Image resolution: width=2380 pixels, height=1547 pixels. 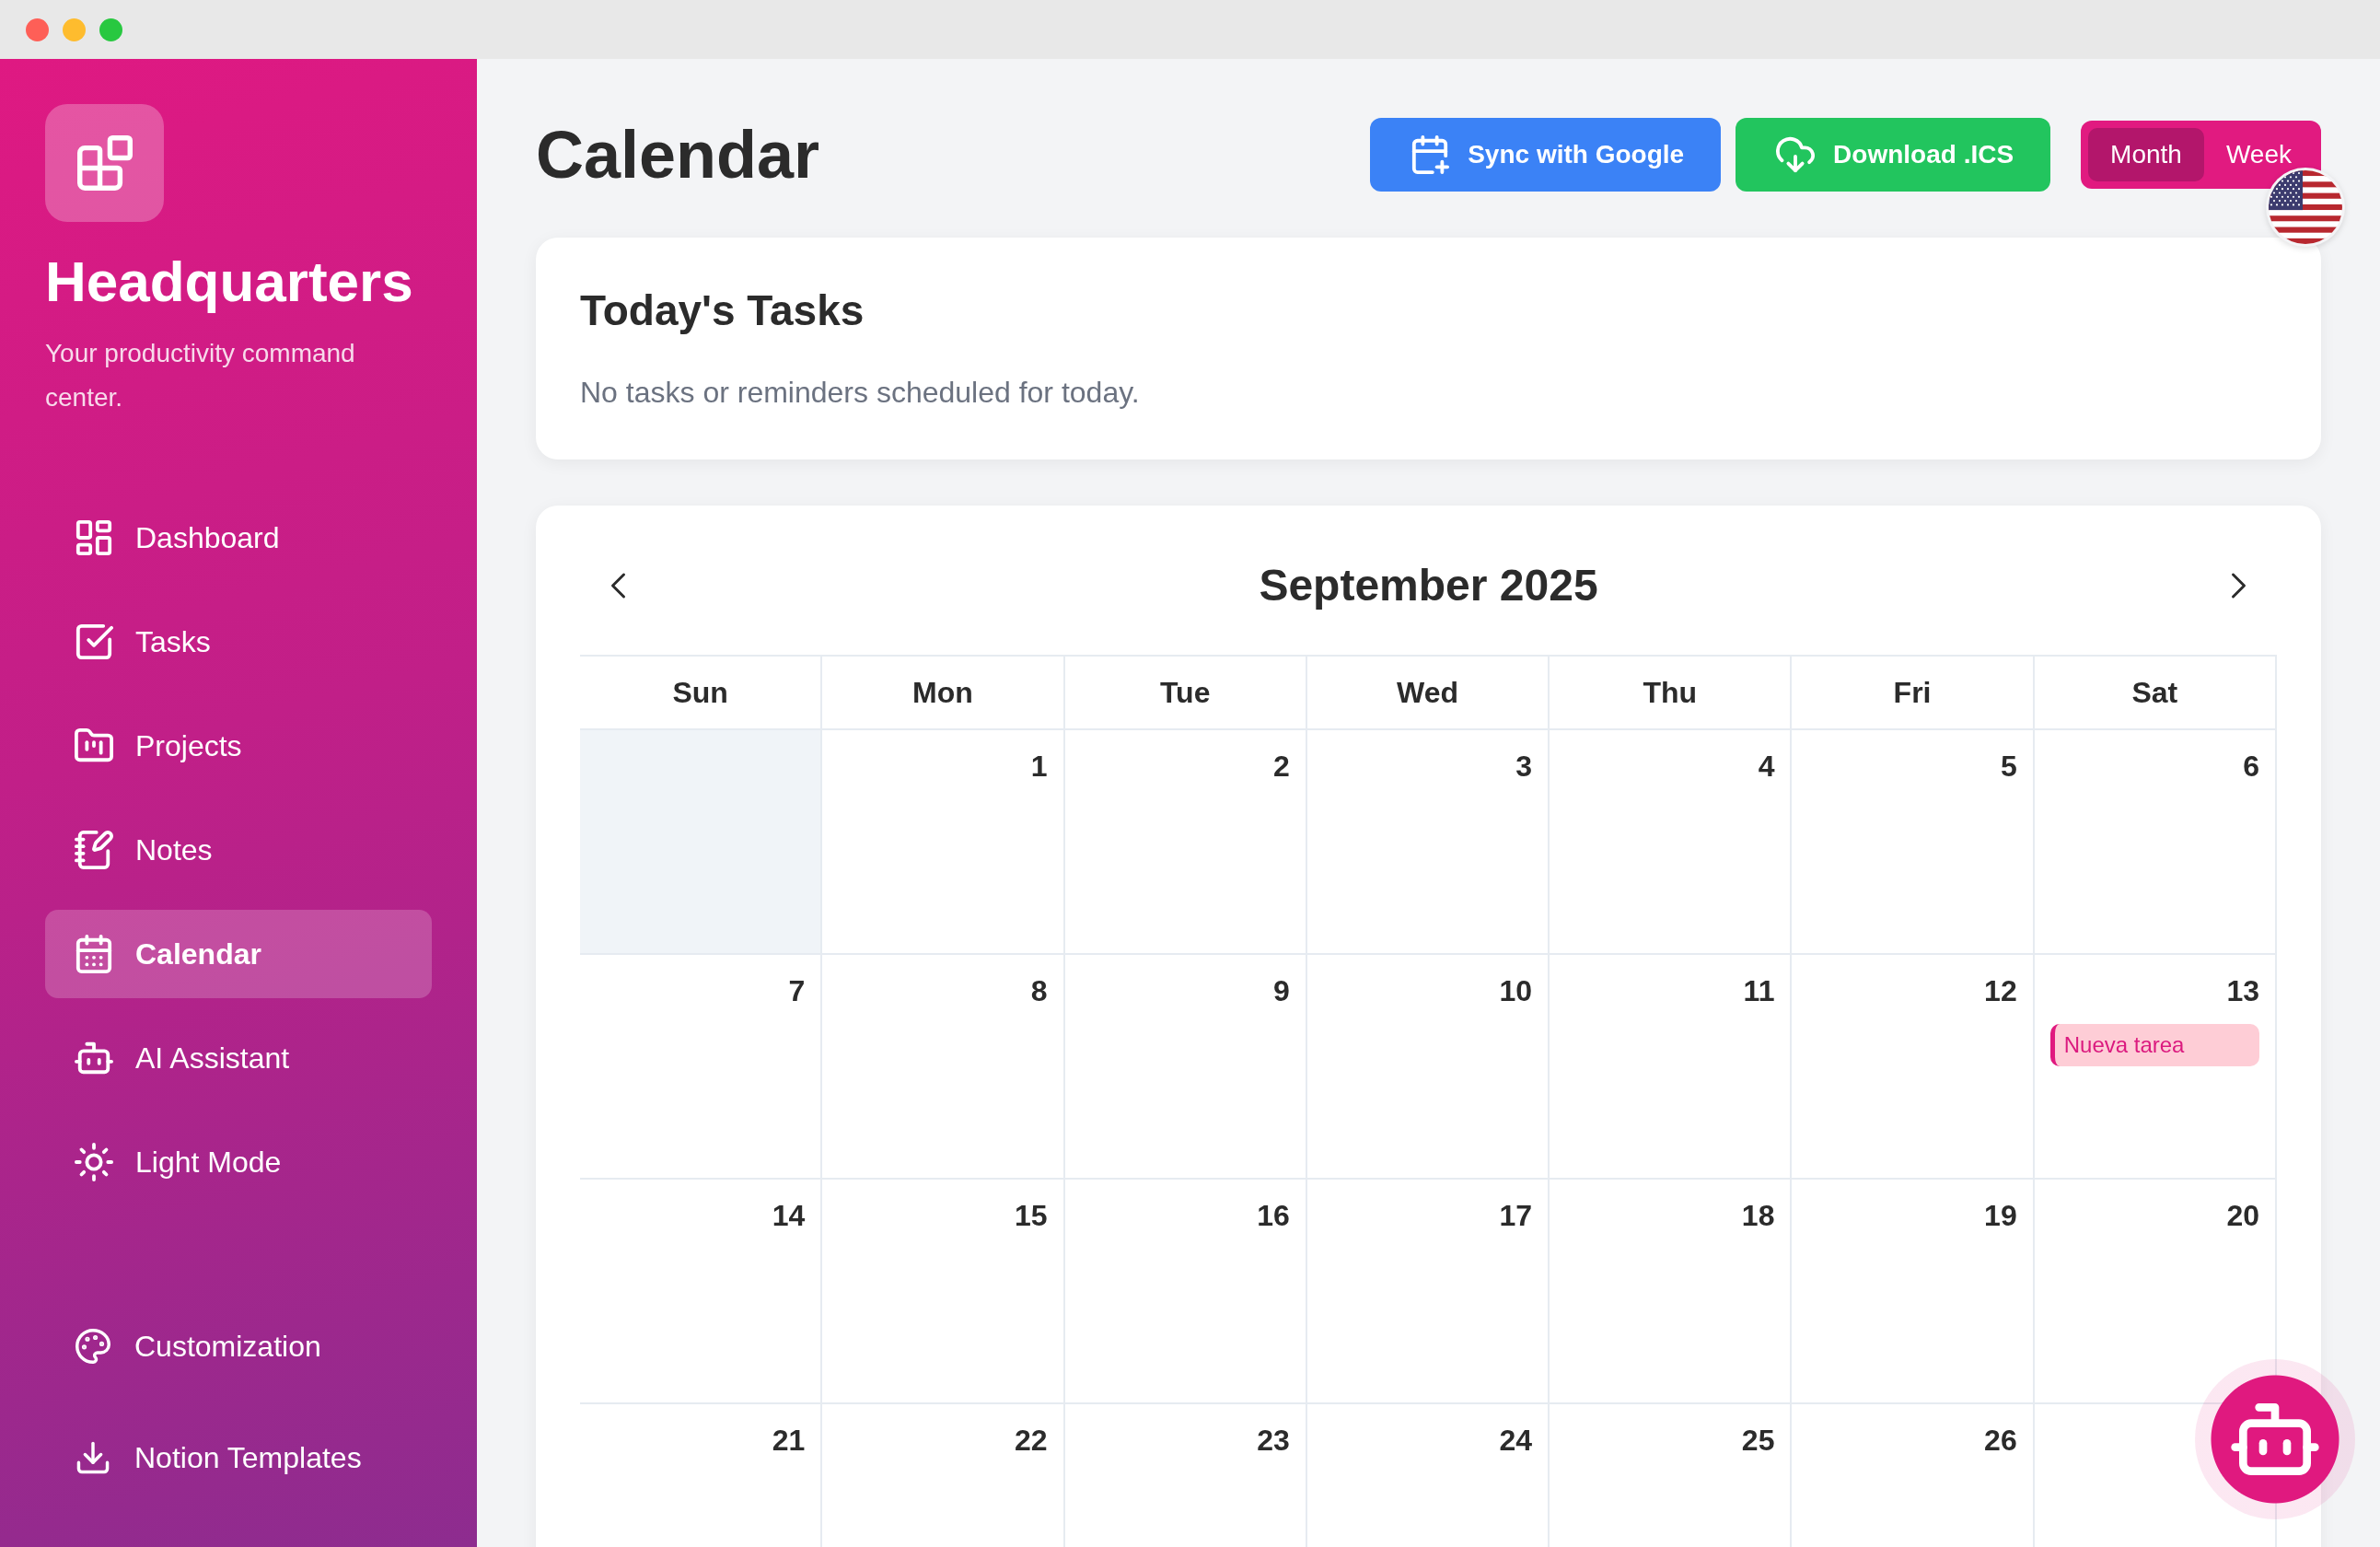 What do you see at coordinates (1670, 1066) in the screenshot?
I see `day-cell: 11` at bounding box center [1670, 1066].